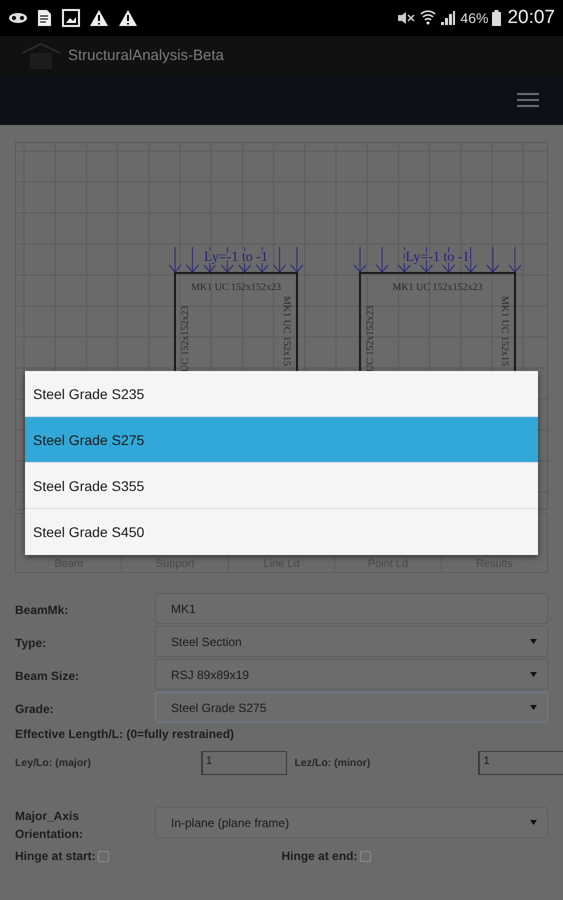  What do you see at coordinates (49, 825) in the screenshot?
I see `field-label: Major_Axis Orientation:` at bounding box center [49, 825].